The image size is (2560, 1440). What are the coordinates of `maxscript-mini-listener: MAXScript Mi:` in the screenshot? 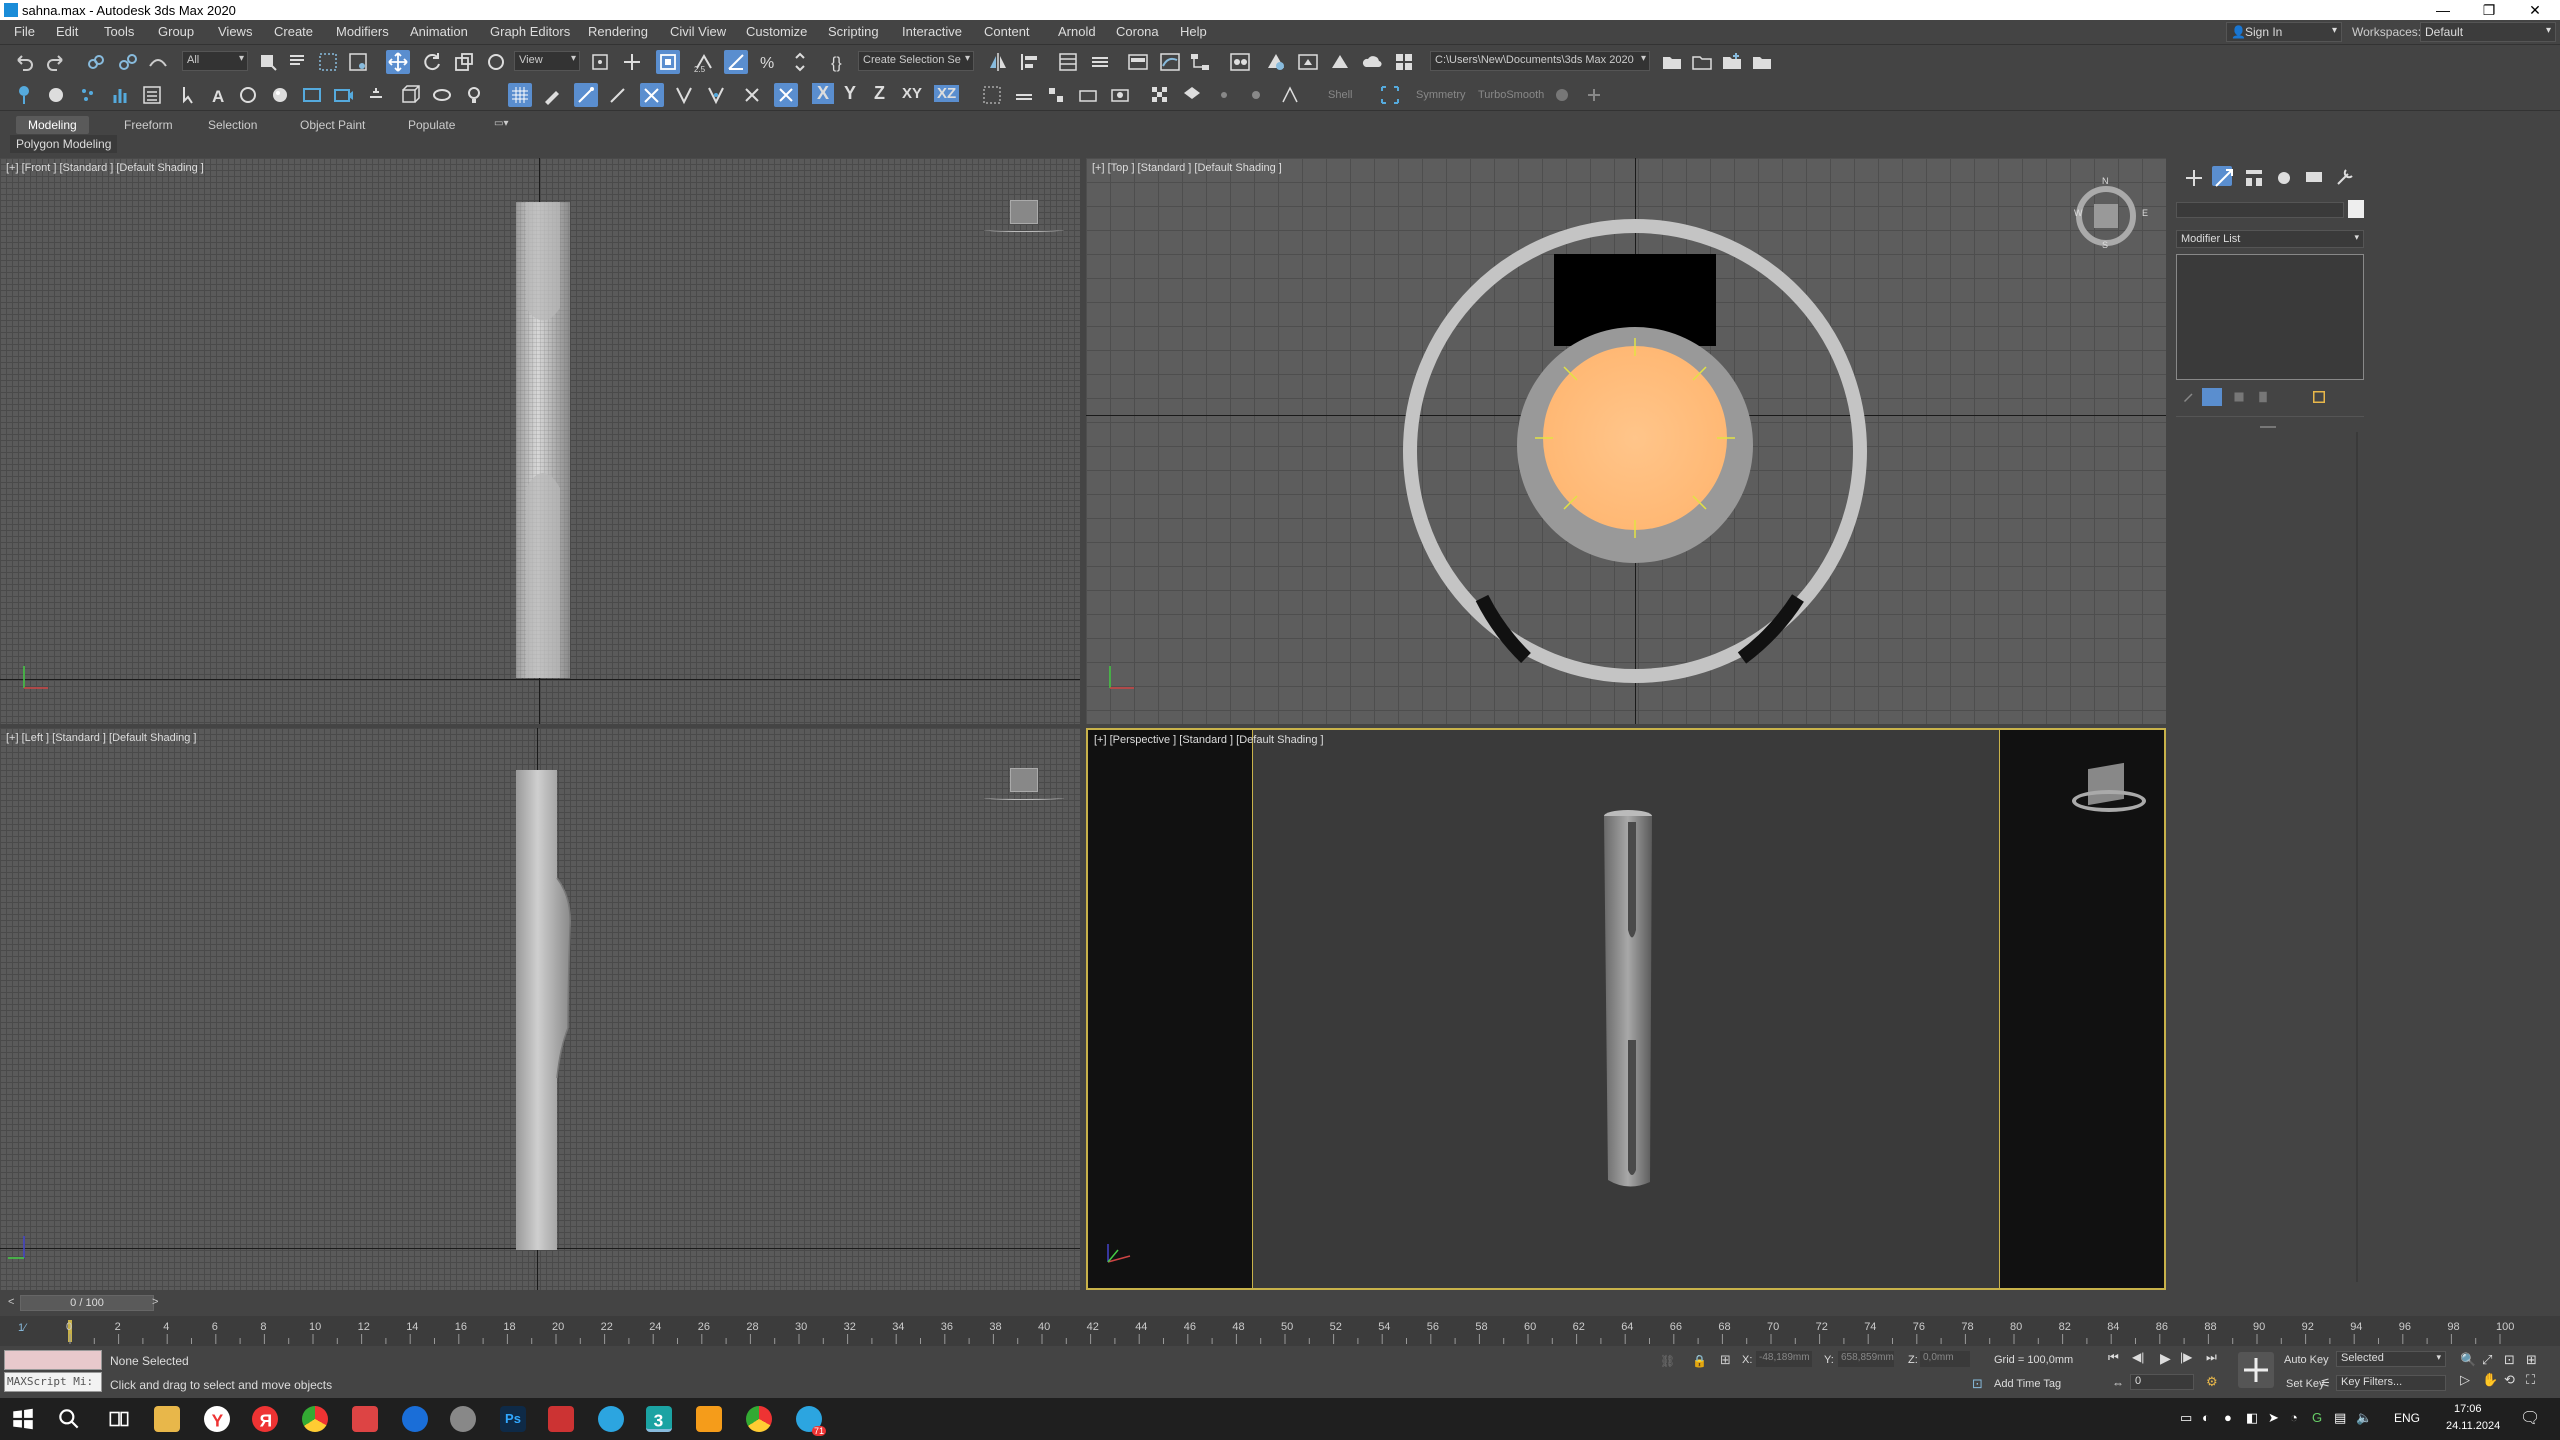 It's located at (53, 1382).